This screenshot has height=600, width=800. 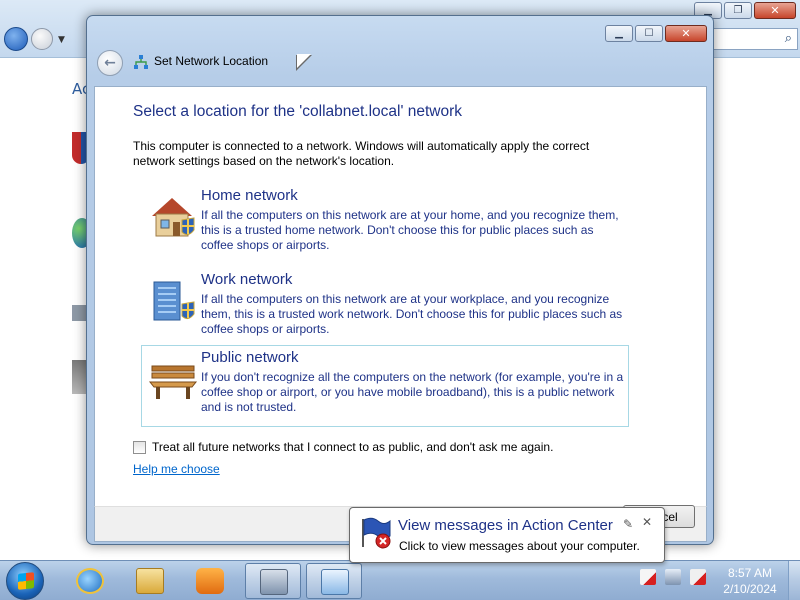 What do you see at coordinates (173, 217) in the screenshot?
I see `house-shield-icon` at bounding box center [173, 217].